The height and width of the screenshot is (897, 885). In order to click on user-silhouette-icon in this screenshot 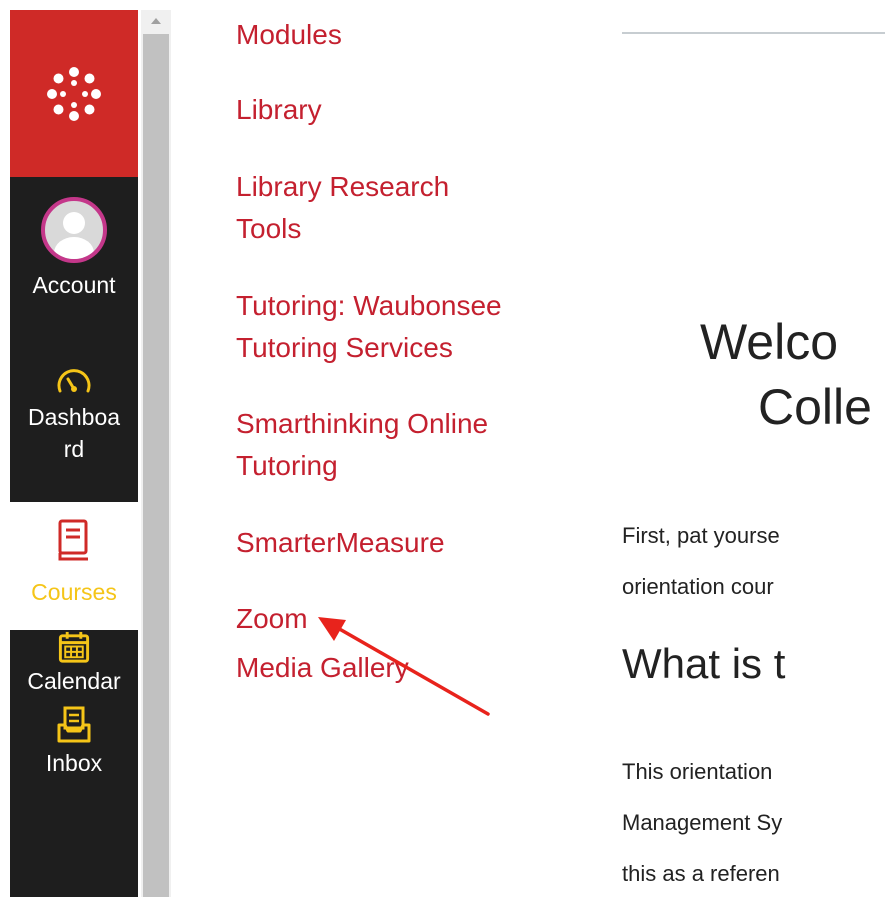, I will do `click(74, 235)`.